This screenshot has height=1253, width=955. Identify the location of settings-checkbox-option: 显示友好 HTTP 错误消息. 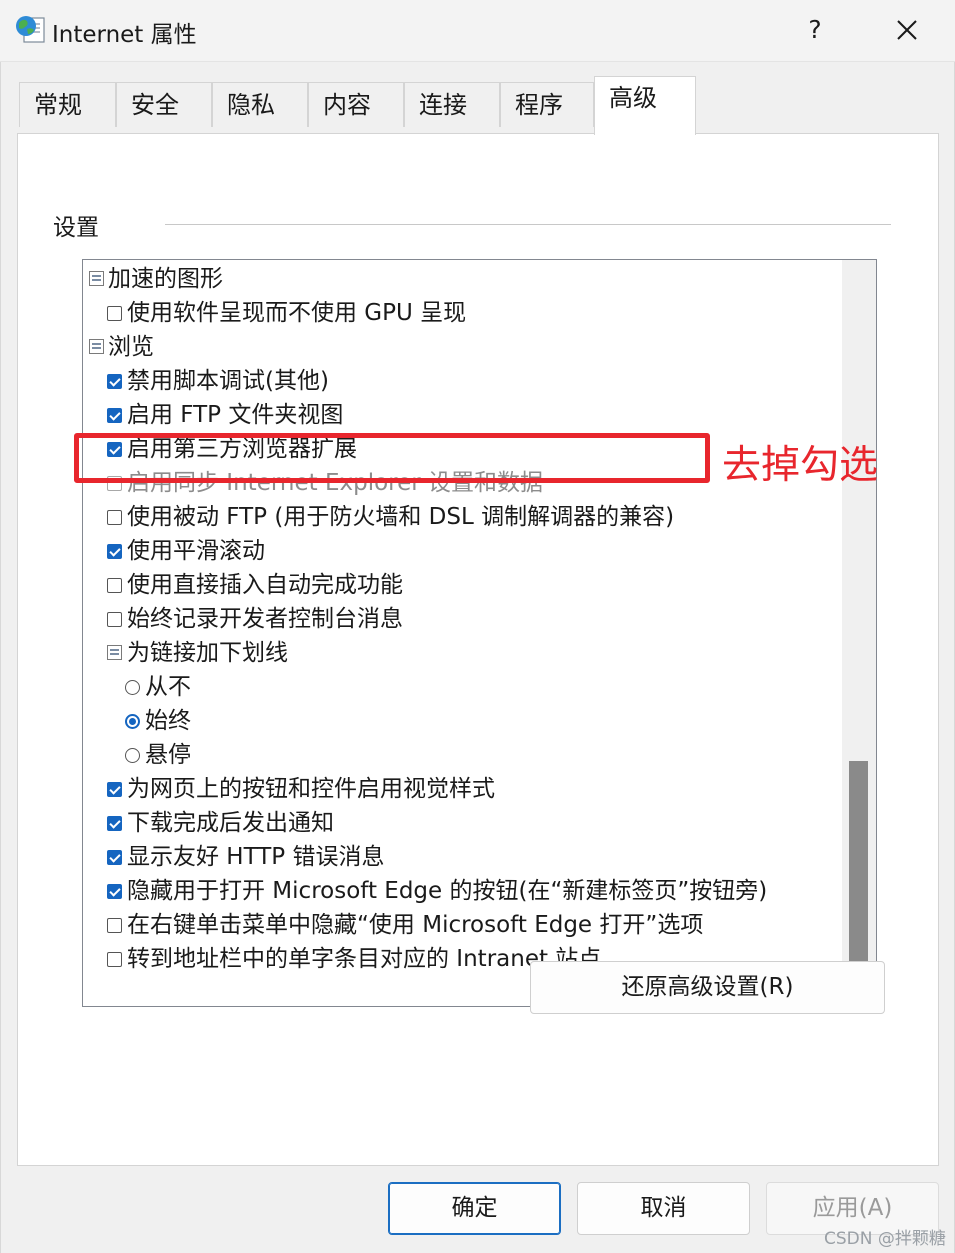
(460, 857).